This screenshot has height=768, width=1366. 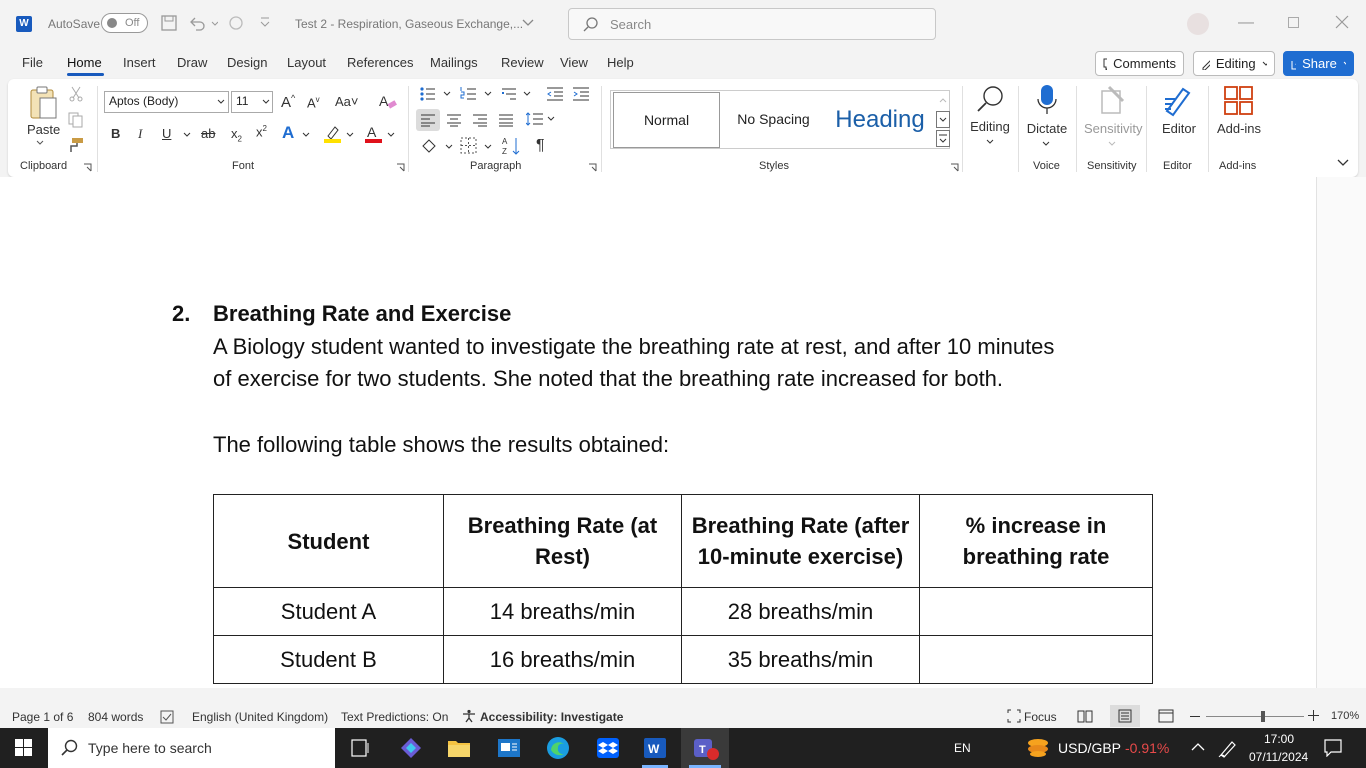 What do you see at coordinates (115, 717) in the screenshot?
I see `word-count: 804 words` at bounding box center [115, 717].